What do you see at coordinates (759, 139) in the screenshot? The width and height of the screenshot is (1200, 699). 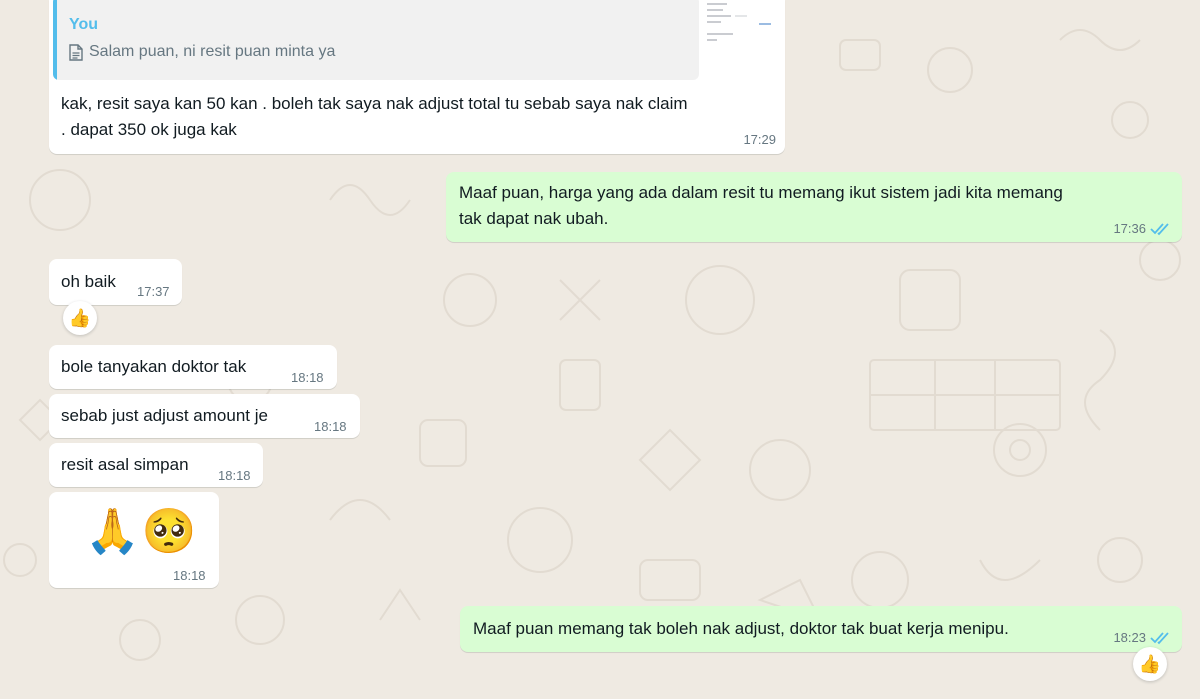 I see `message-timestamp: 17:29` at bounding box center [759, 139].